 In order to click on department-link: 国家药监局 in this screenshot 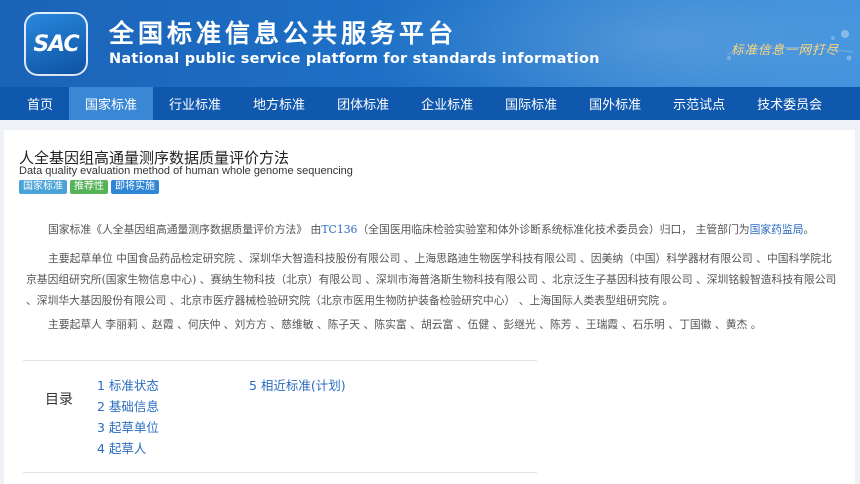, I will do `click(777, 229)`.